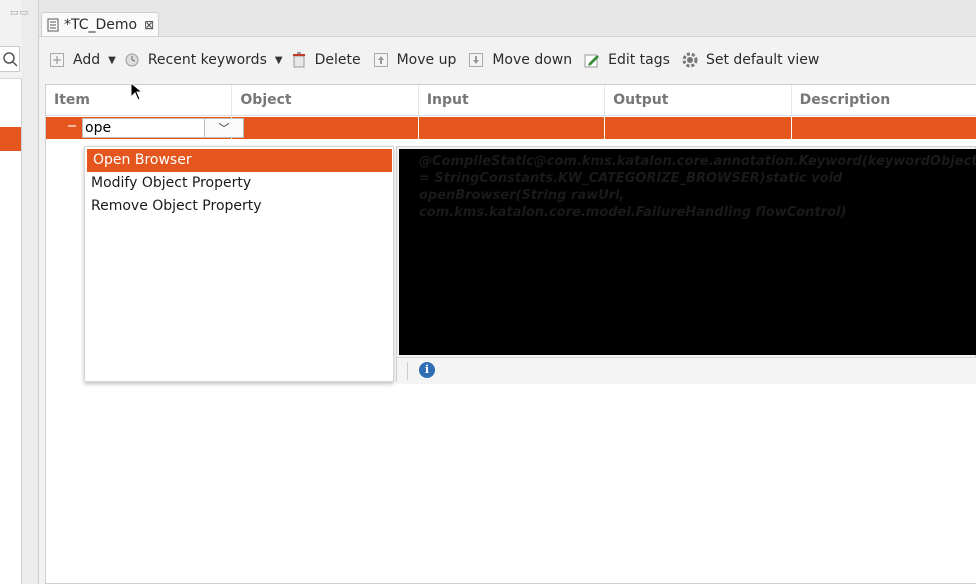 The width and height of the screenshot is (976, 584). Describe the element at coordinates (884, 128) in the screenshot. I see `cell-description` at that location.